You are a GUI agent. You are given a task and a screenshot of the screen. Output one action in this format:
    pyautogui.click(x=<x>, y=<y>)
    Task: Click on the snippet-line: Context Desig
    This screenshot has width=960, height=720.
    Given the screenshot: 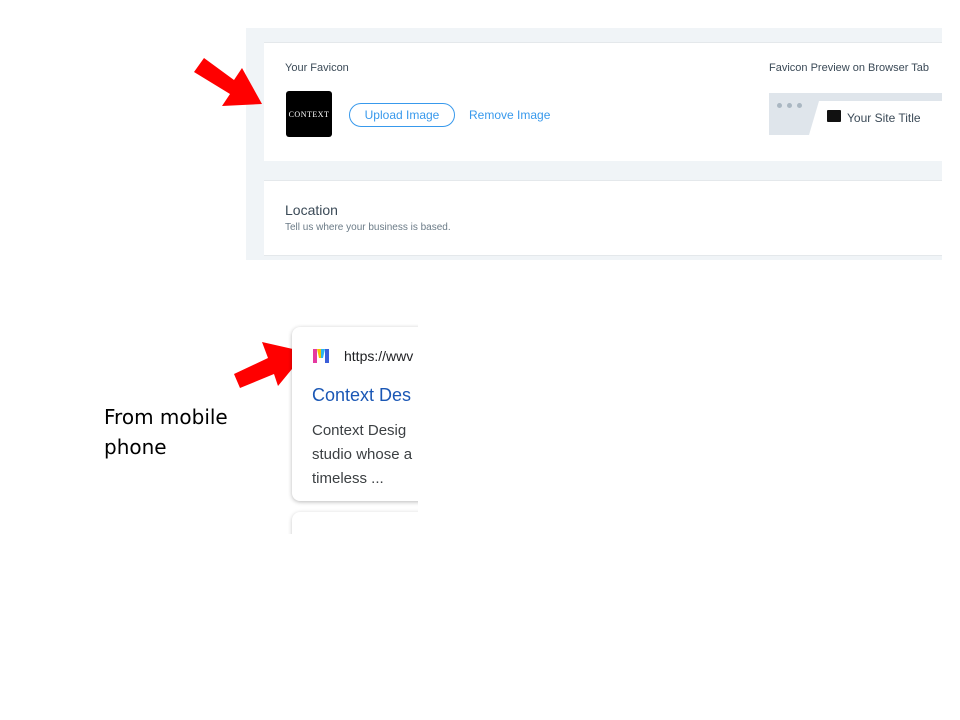 What is the action you would take?
    pyautogui.click(x=359, y=430)
    